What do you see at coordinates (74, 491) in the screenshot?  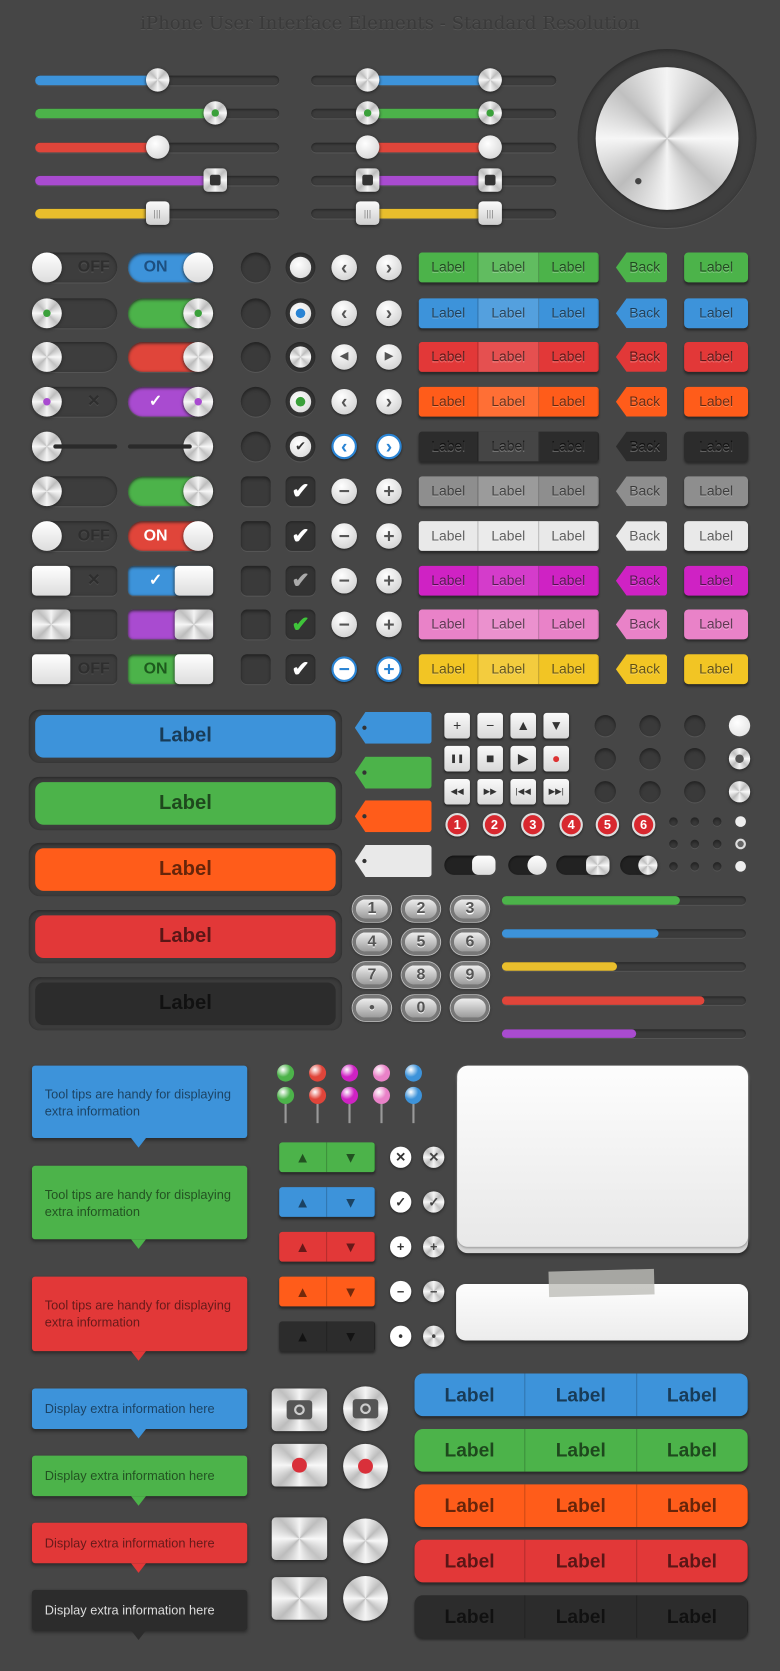 I see `toggle-switch-off` at bounding box center [74, 491].